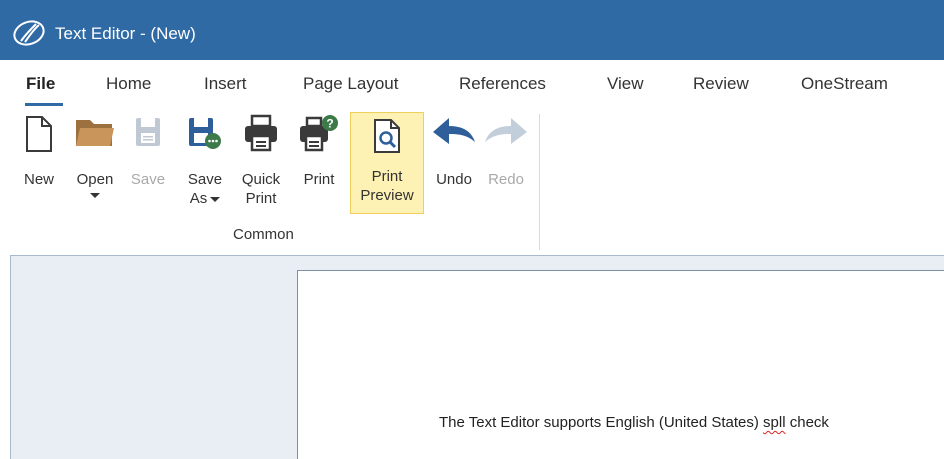  I want to click on new-button: New, so click(39, 165).